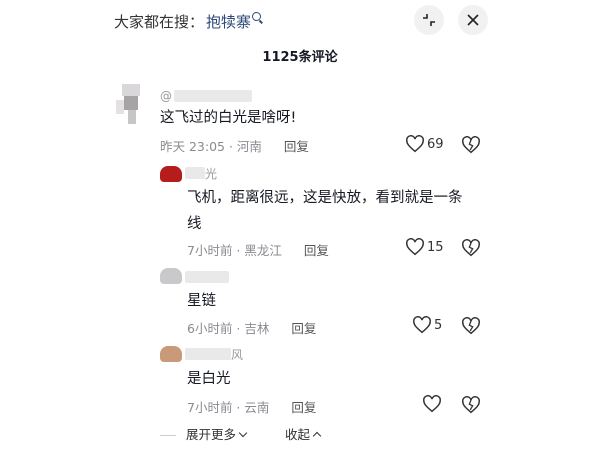  I want to click on comment-text-line-2: 线, so click(194, 224).